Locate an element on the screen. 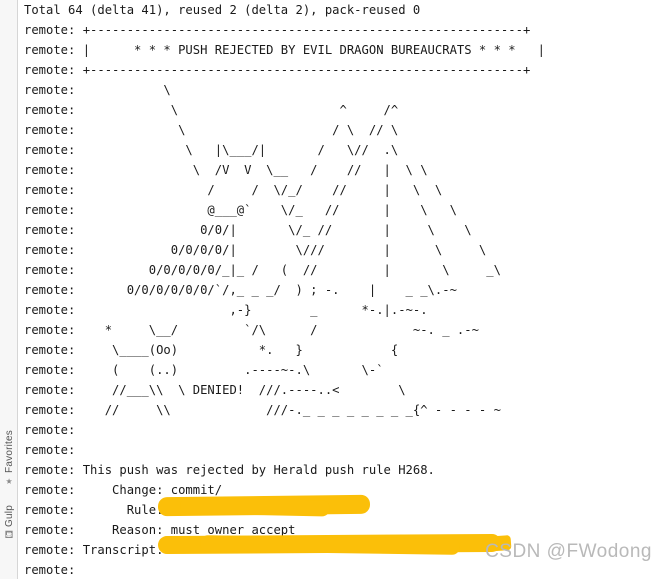 The height and width of the screenshot is (579, 658). console-line: remote: \ / \ // \ is located at coordinates (211, 130).